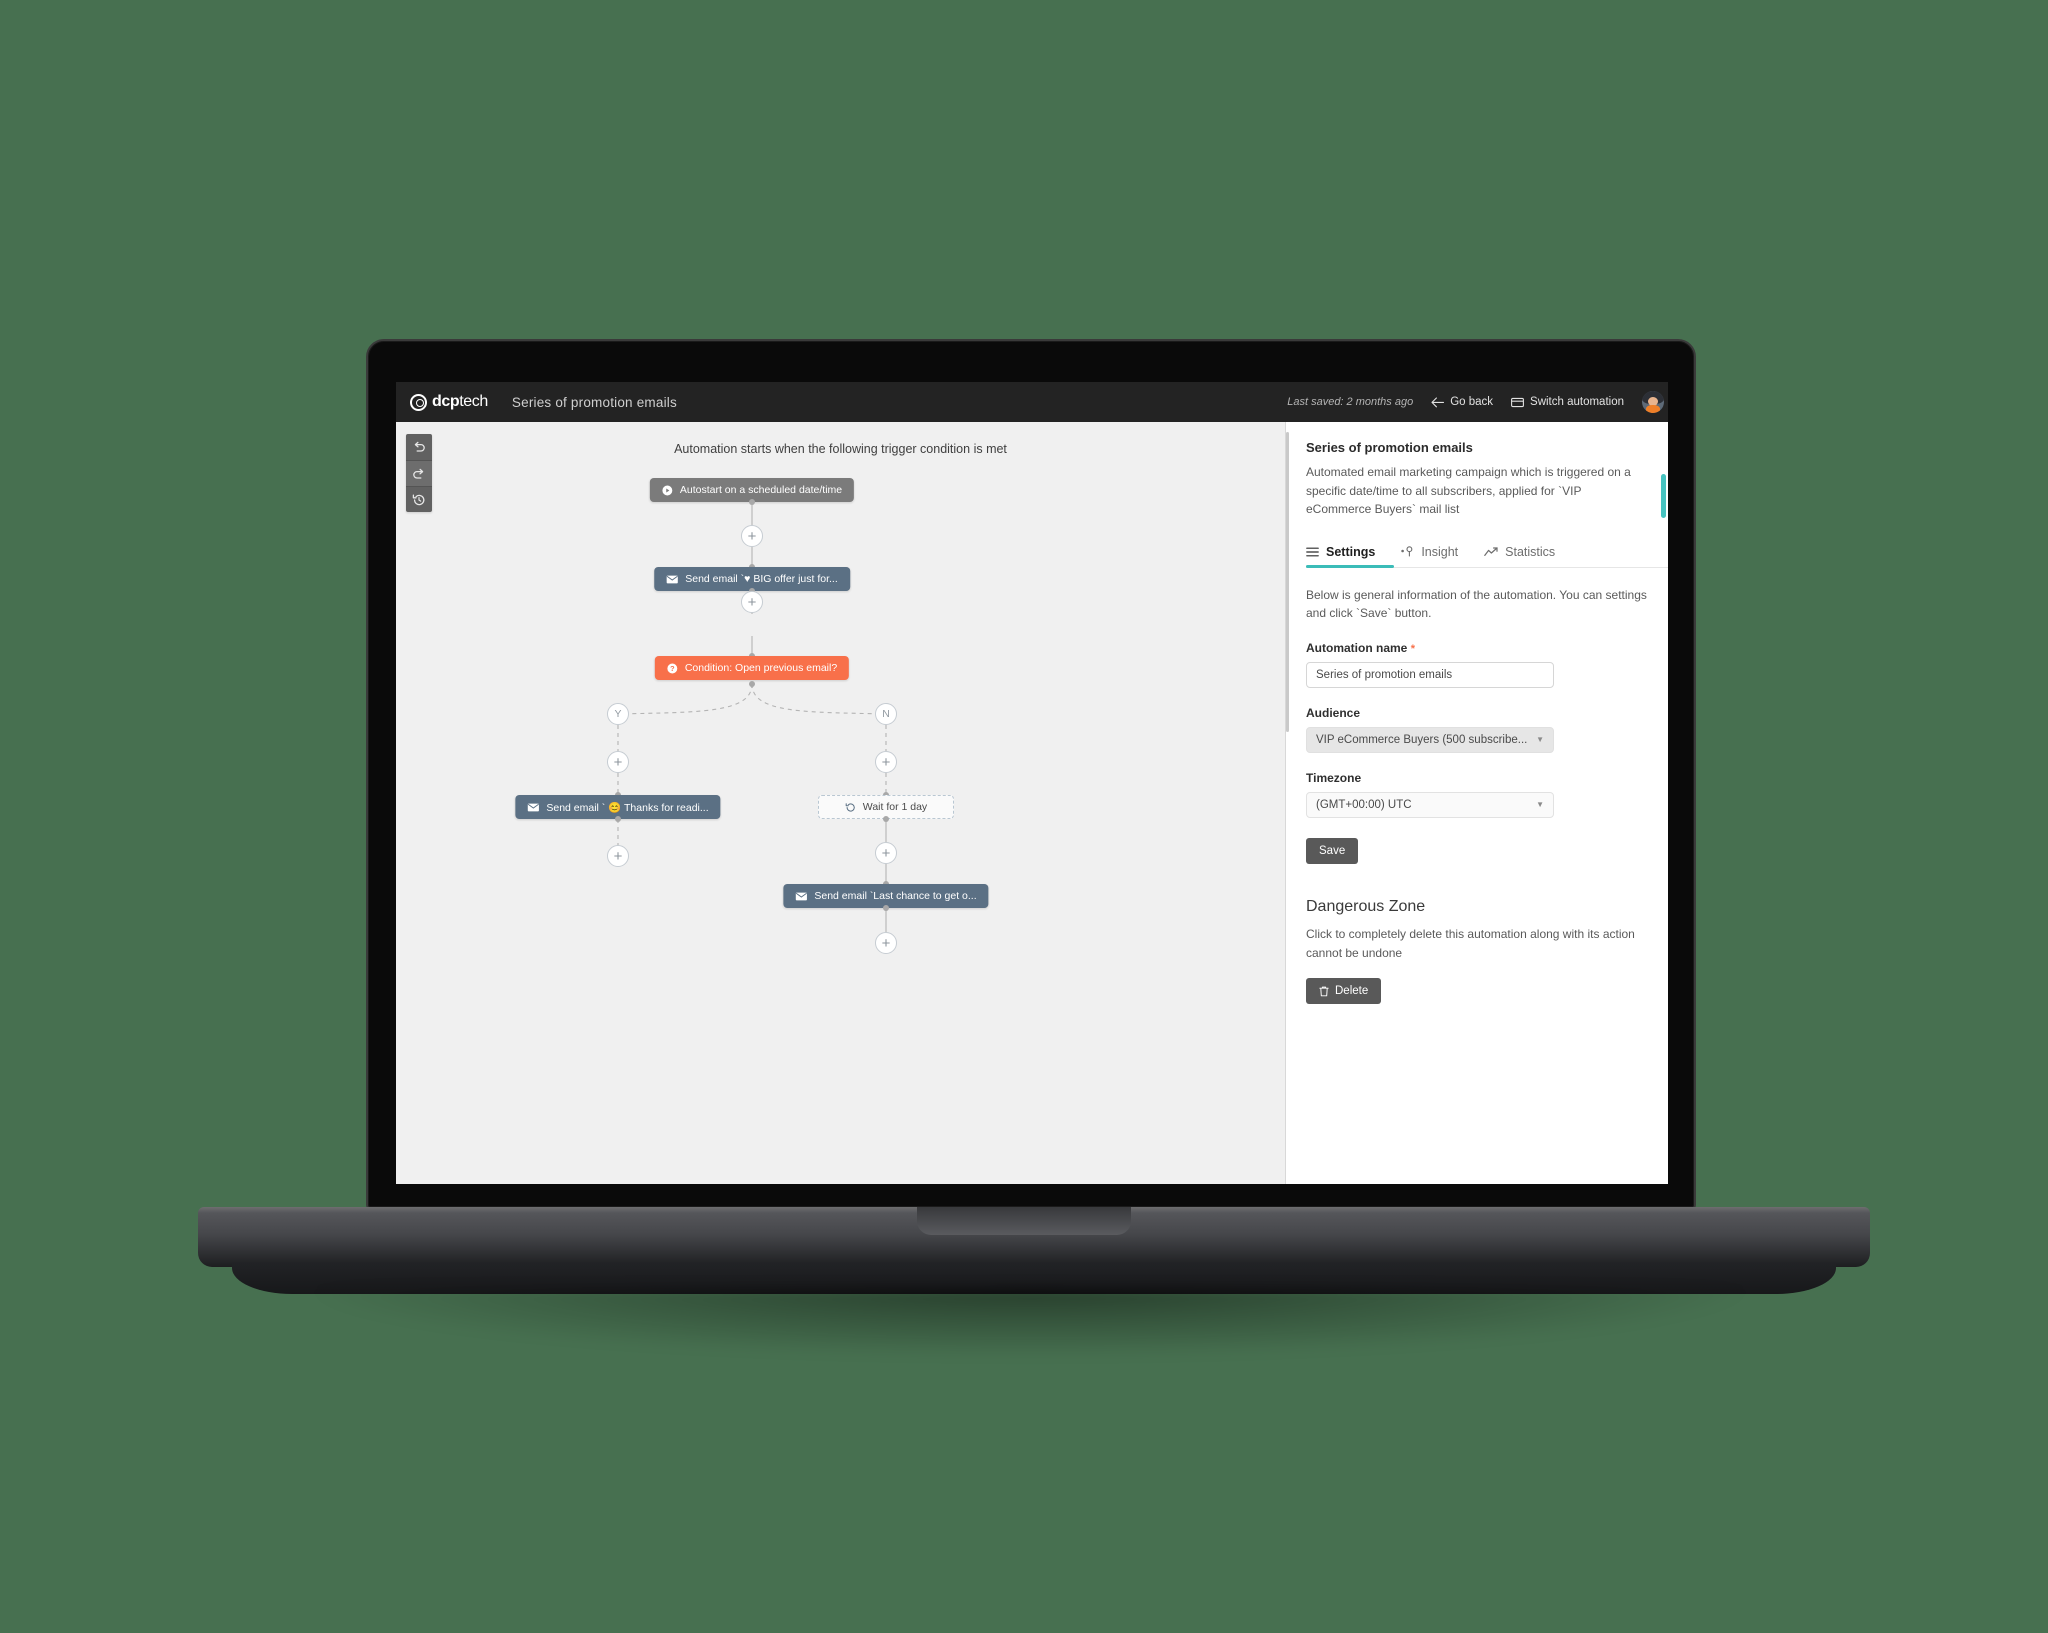 This screenshot has width=2048, height=1633. I want to click on brand-light: tech, so click(473, 401).